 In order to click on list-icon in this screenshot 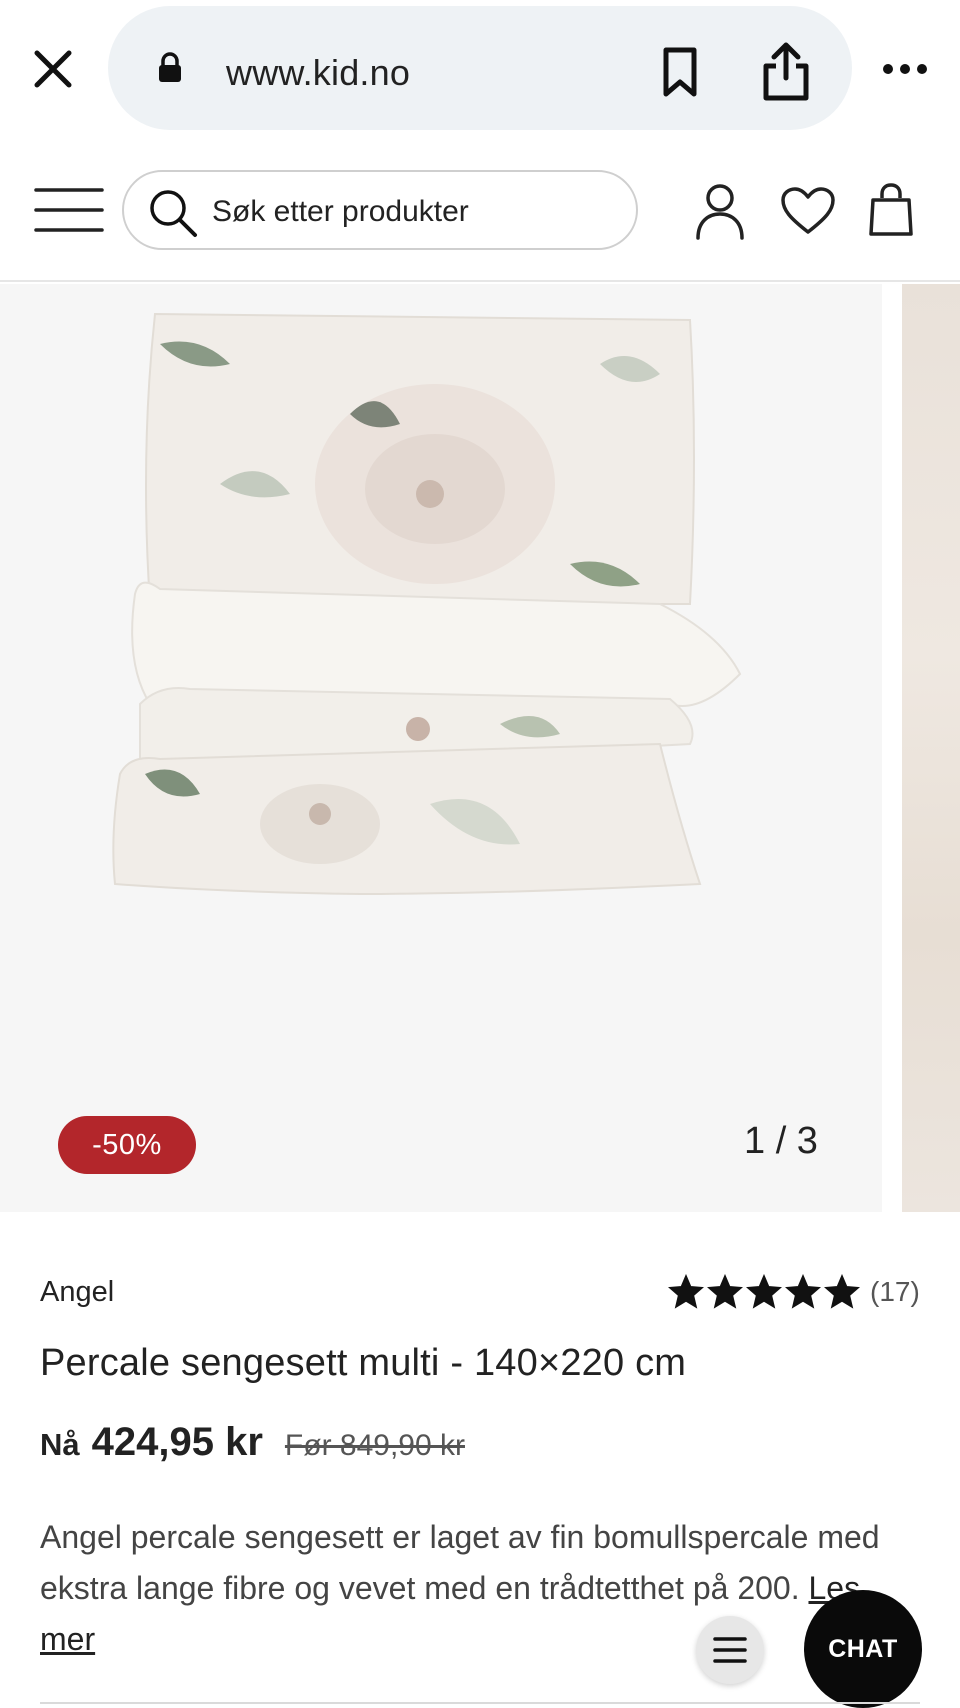, I will do `click(730, 1650)`.